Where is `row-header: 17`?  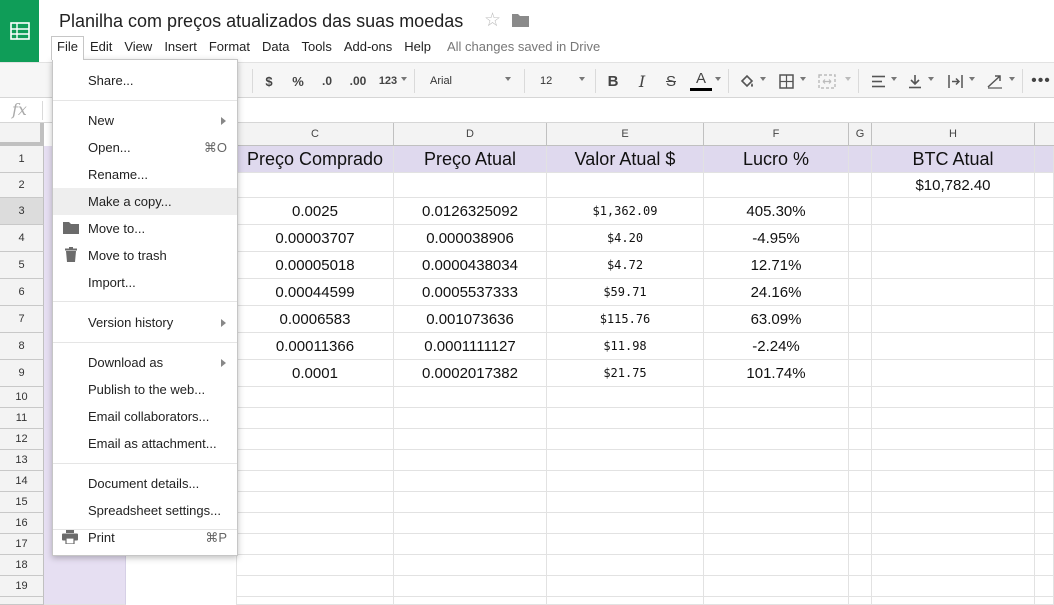
row-header: 17 is located at coordinates (22, 544).